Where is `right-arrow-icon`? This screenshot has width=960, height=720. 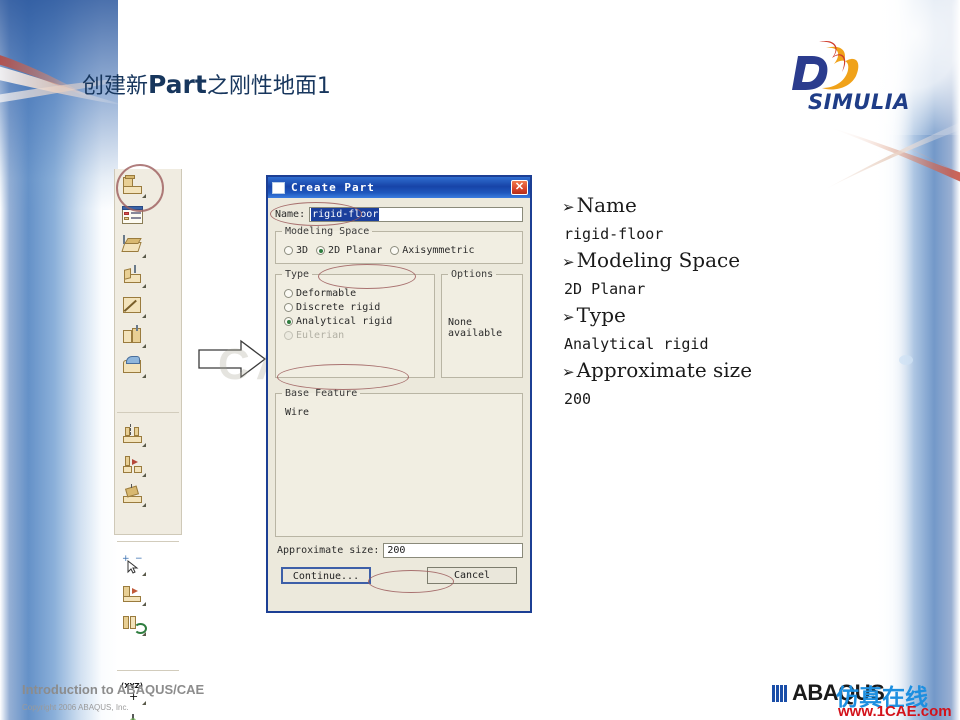 right-arrow-icon is located at coordinates (232, 359).